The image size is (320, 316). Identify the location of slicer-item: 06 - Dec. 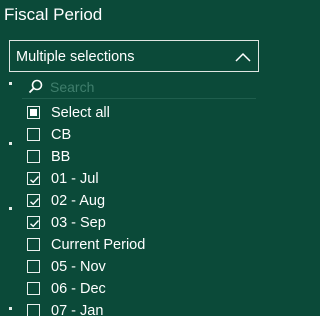
(139, 290).